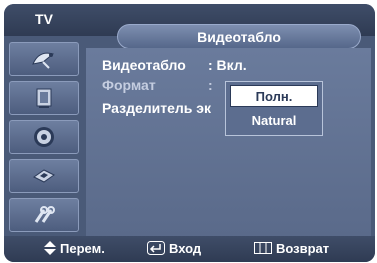  Describe the element at coordinates (263, 248) in the screenshot. I see `return-icon` at that location.